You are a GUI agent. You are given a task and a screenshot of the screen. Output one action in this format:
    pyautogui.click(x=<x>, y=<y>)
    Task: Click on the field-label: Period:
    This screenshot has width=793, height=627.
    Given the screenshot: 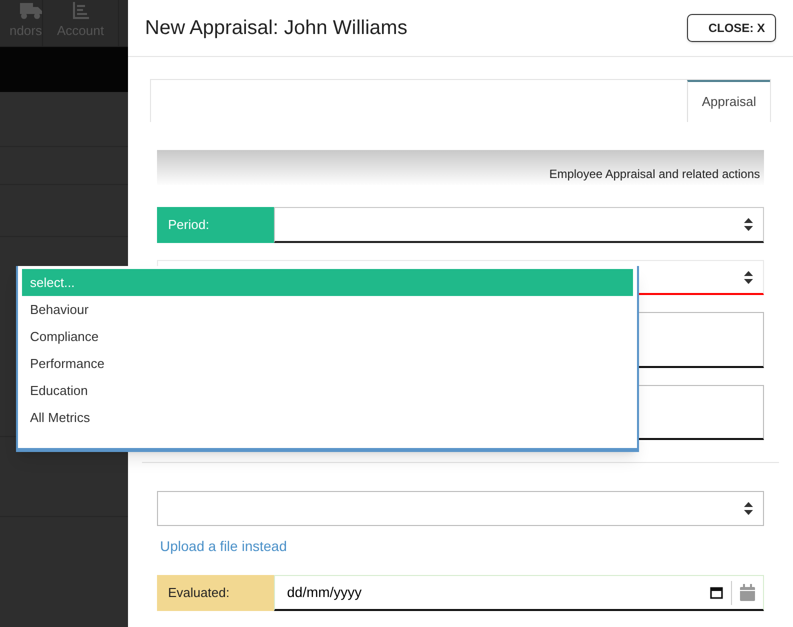 What is the action you would take?
    pyautogui.click(x=215, y=225)
    